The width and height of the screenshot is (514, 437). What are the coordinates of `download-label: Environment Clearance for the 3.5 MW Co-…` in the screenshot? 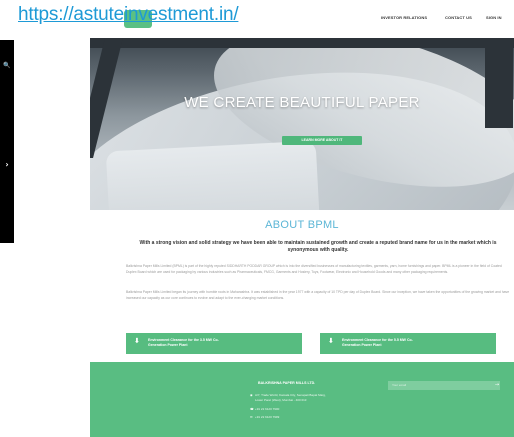 It's located at (183, 342).